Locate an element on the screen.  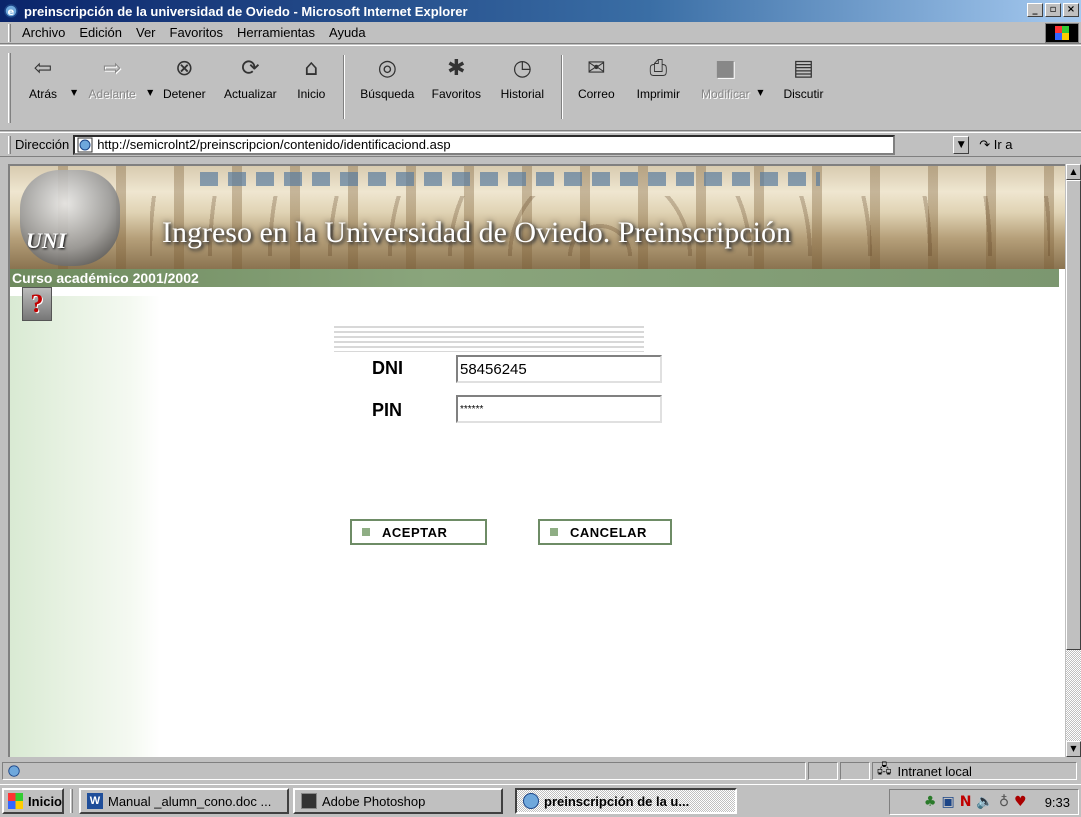
clock: 9:33 is located at coordinates (1057, 802).